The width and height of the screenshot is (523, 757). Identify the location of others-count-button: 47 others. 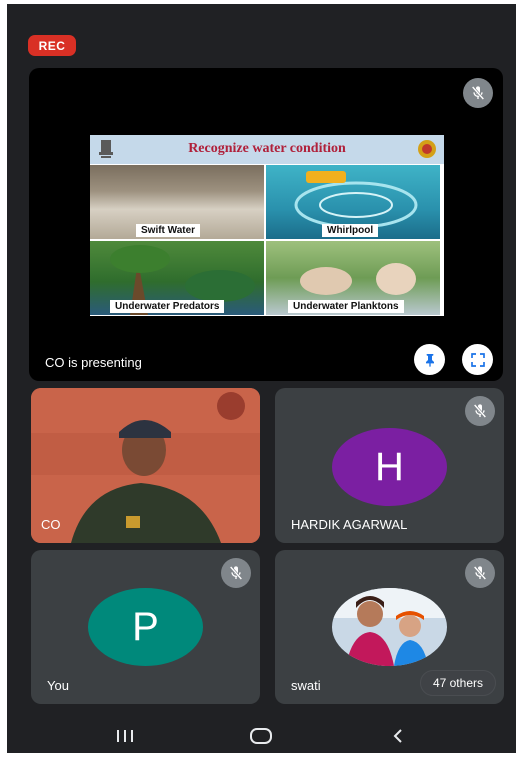
(457, 683).